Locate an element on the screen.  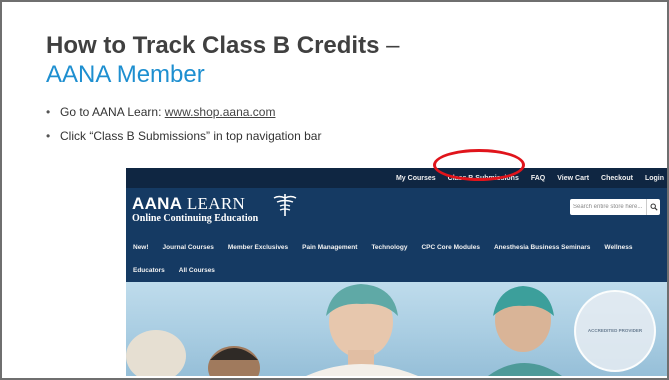
accredited-provider-badge: ACCREDITED PROVIDER is located at coordinates (615, 331).